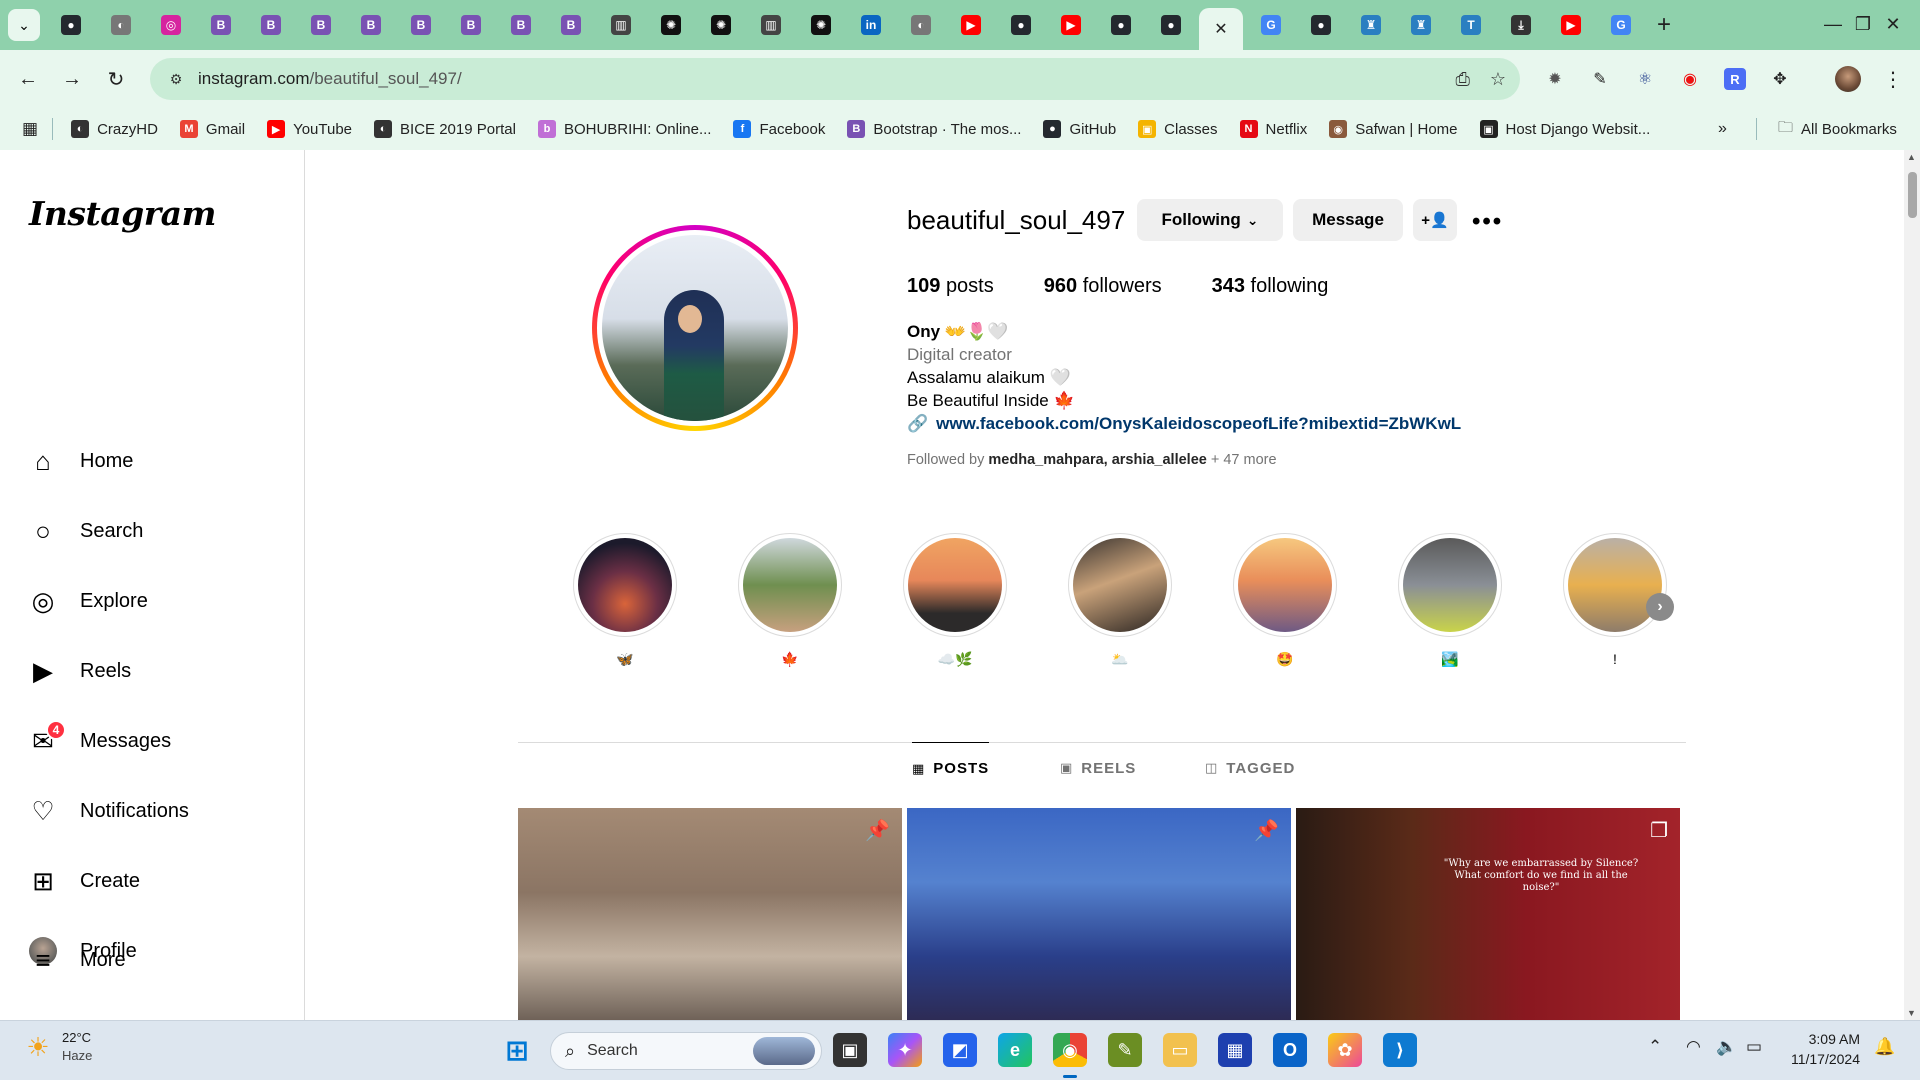 The image size is (1920, 1080). Describe the element at coordinates (116, 79) in the screenshot. I see `reload-button: ↻` at that location.